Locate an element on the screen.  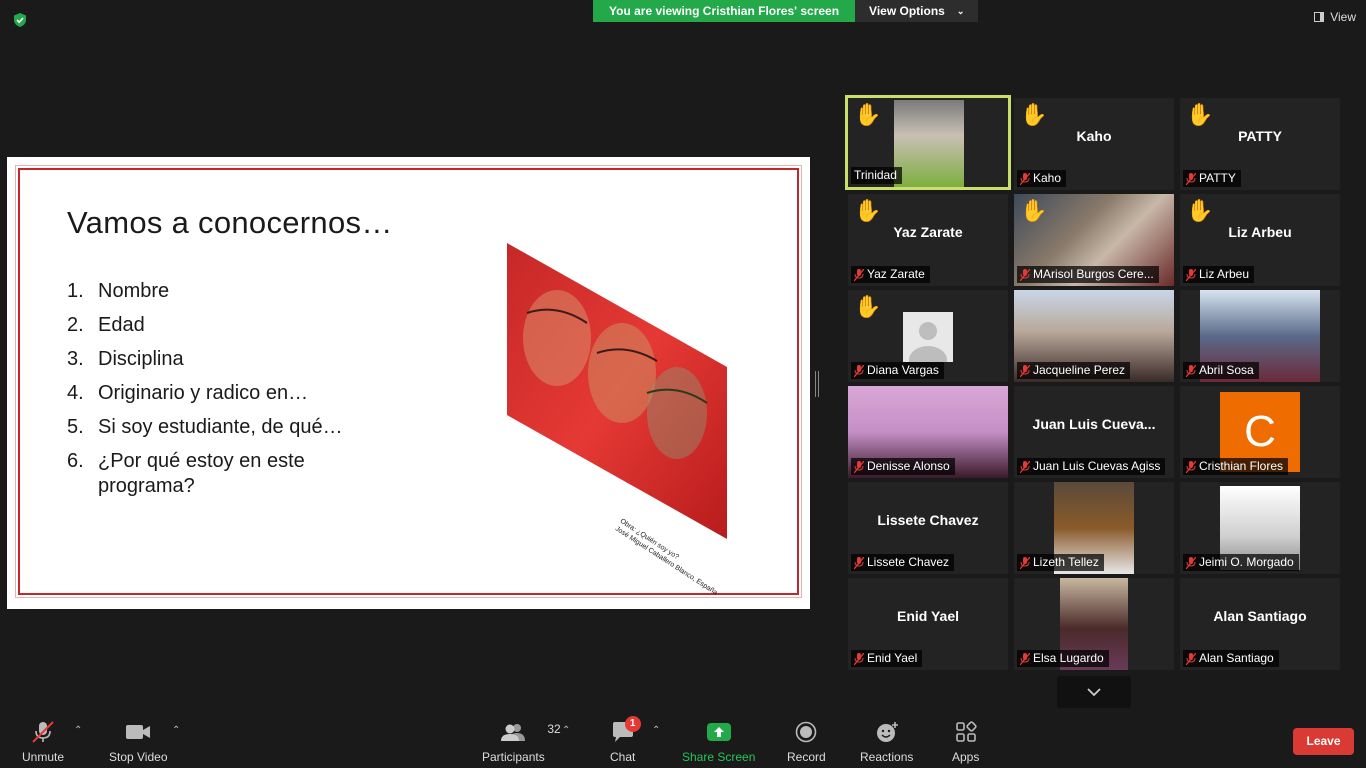
stop-video-button: Stop Video is located at coordinates (138, 742).